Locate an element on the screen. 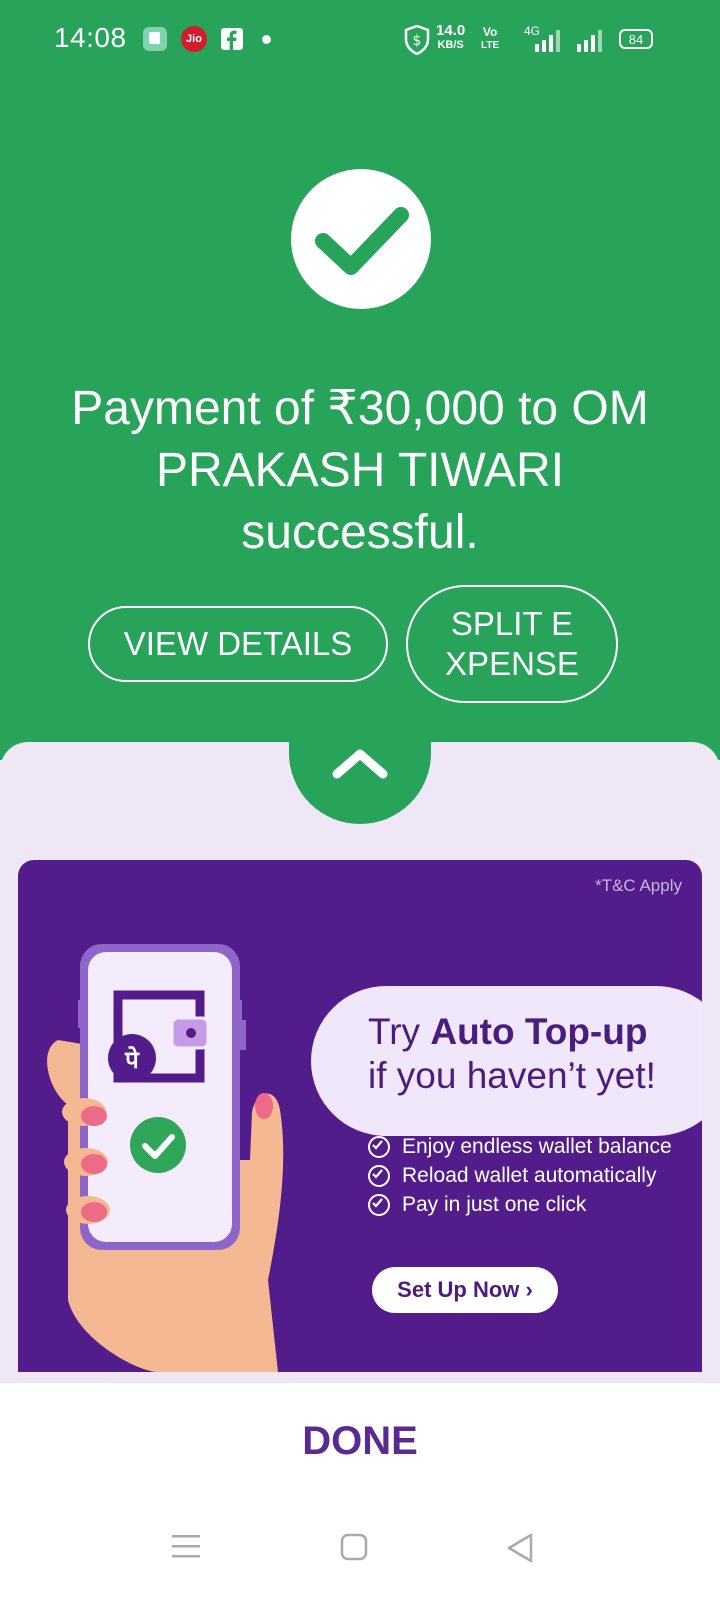 This screenshot has width=720, height=1601. feature-item: Pay in just one click is located at coordinates (477, 1205).